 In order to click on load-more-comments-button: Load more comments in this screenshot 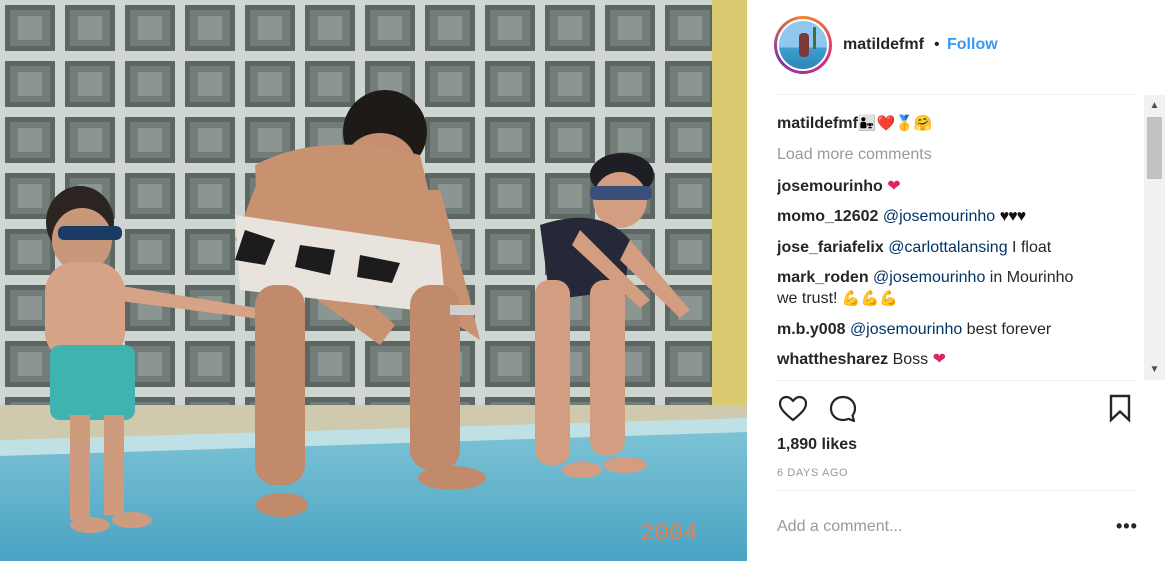, I will do `click(854, 154)`.